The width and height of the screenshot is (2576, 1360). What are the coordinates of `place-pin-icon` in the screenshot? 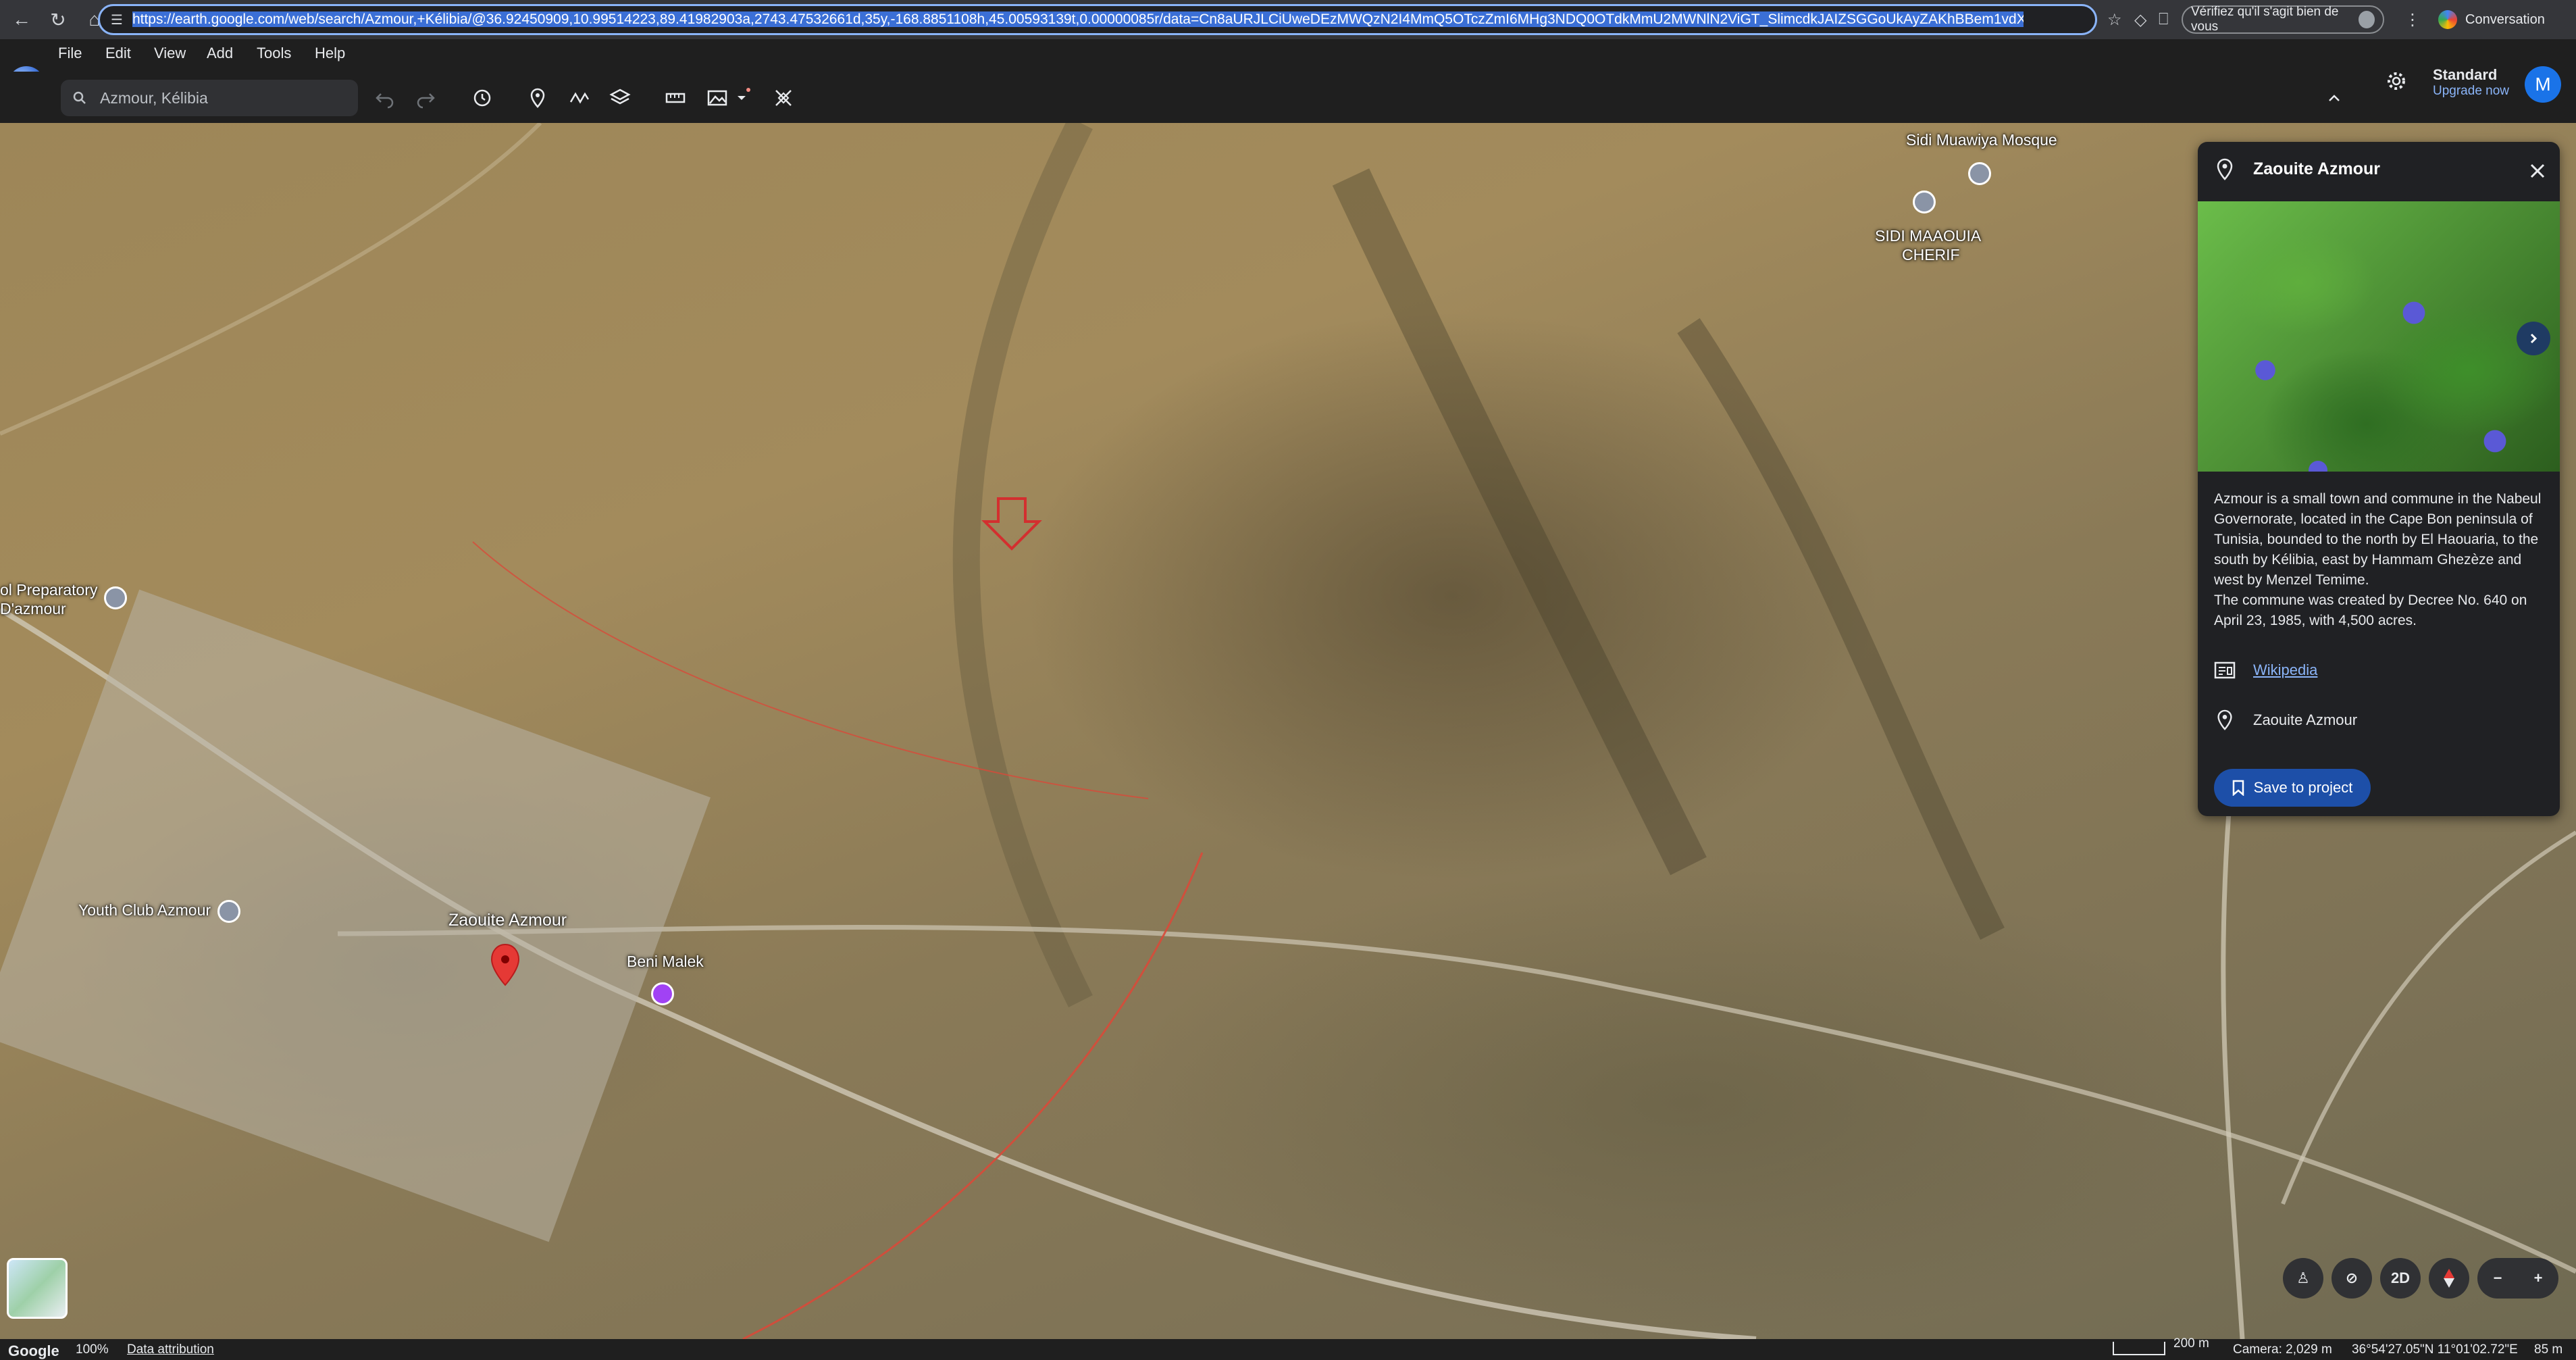 It's located at (2225, 169).